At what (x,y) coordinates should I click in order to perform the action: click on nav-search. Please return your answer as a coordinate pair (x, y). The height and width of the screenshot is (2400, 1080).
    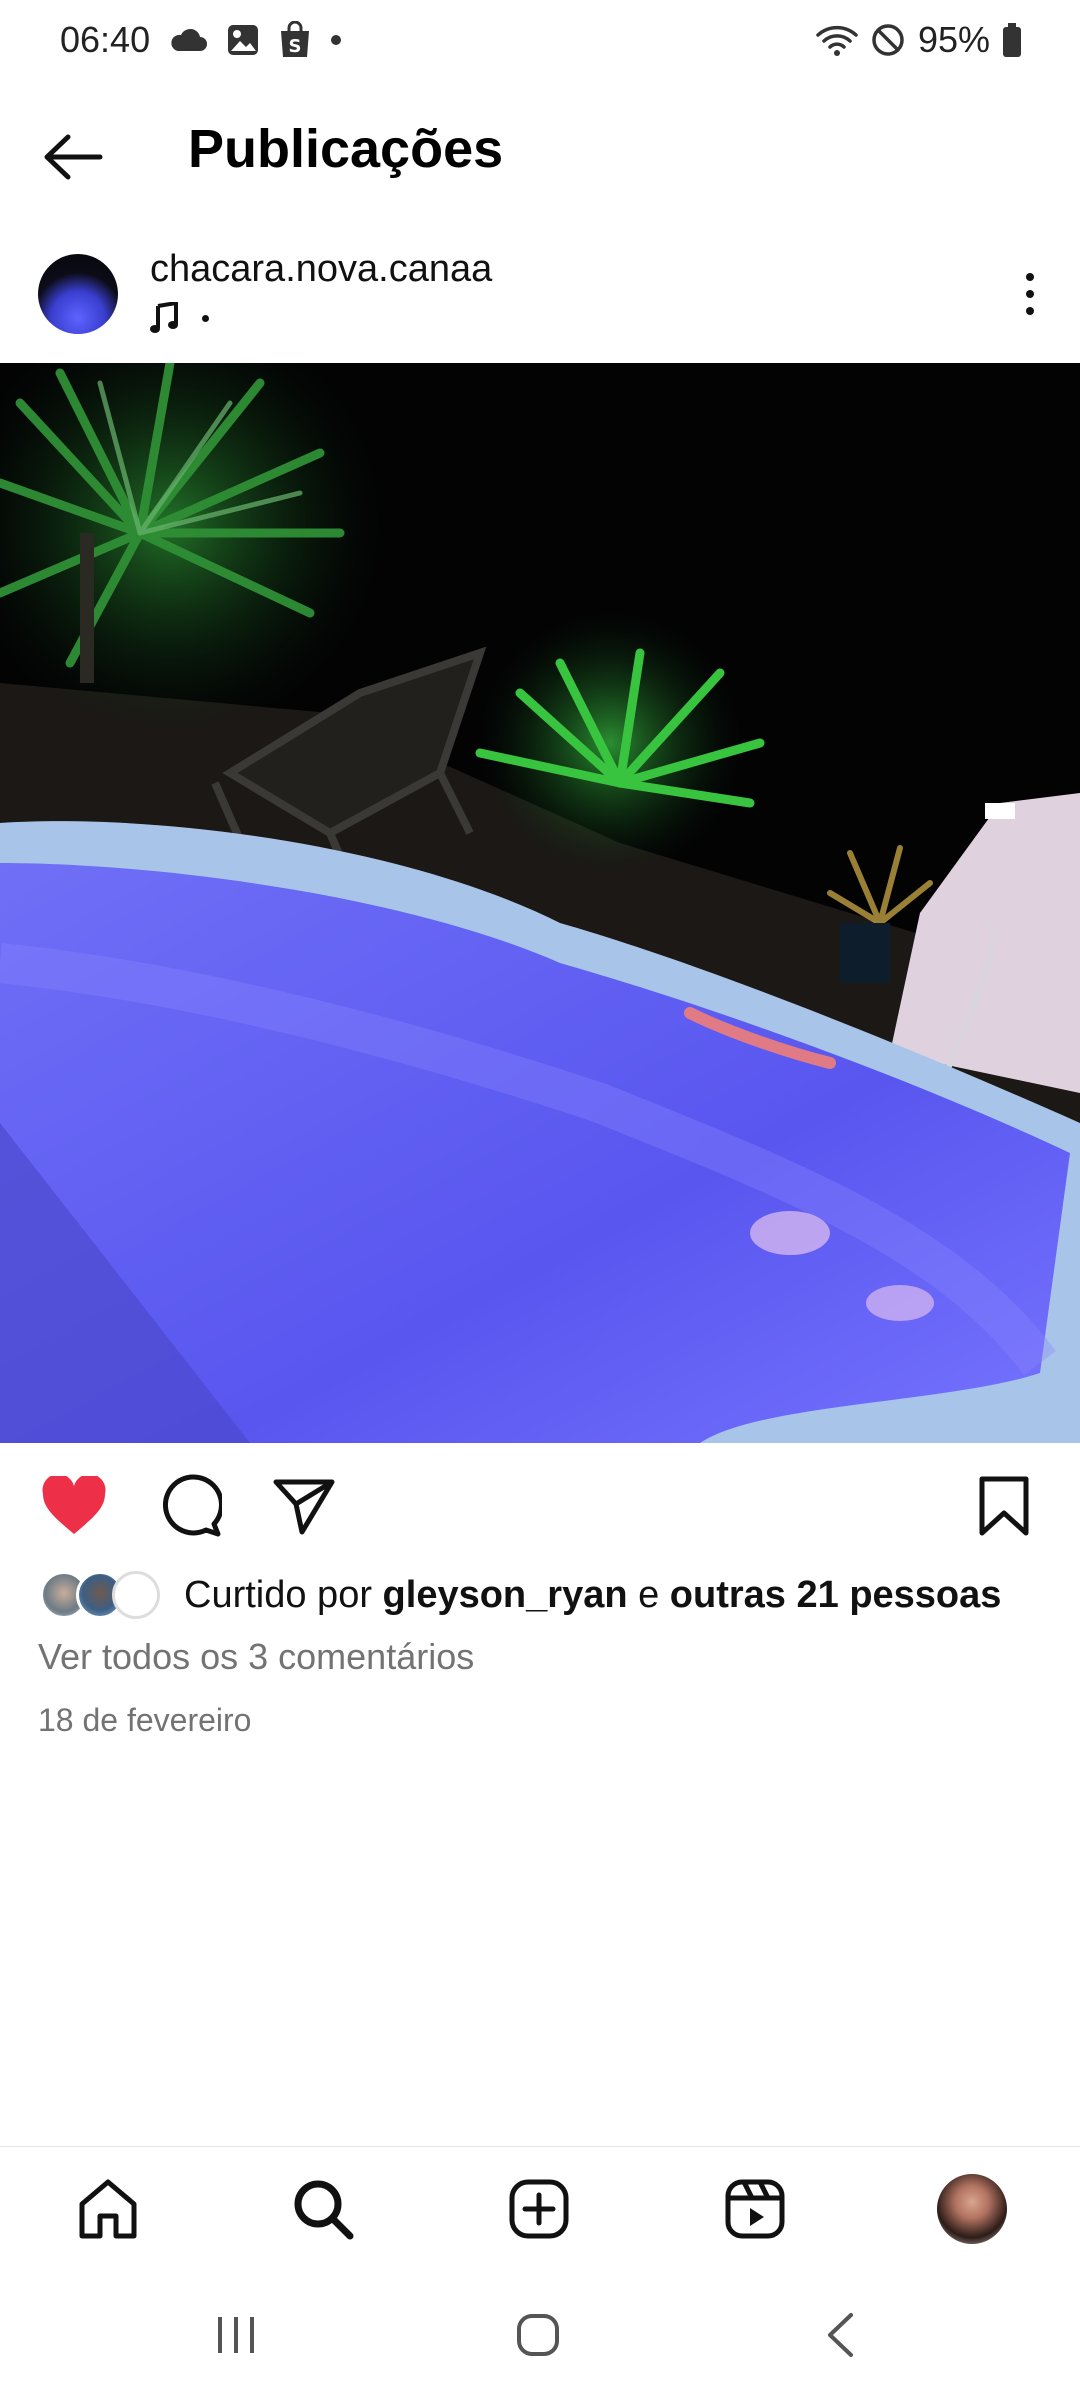
    Looking at the image, I should click on (323, 2209).